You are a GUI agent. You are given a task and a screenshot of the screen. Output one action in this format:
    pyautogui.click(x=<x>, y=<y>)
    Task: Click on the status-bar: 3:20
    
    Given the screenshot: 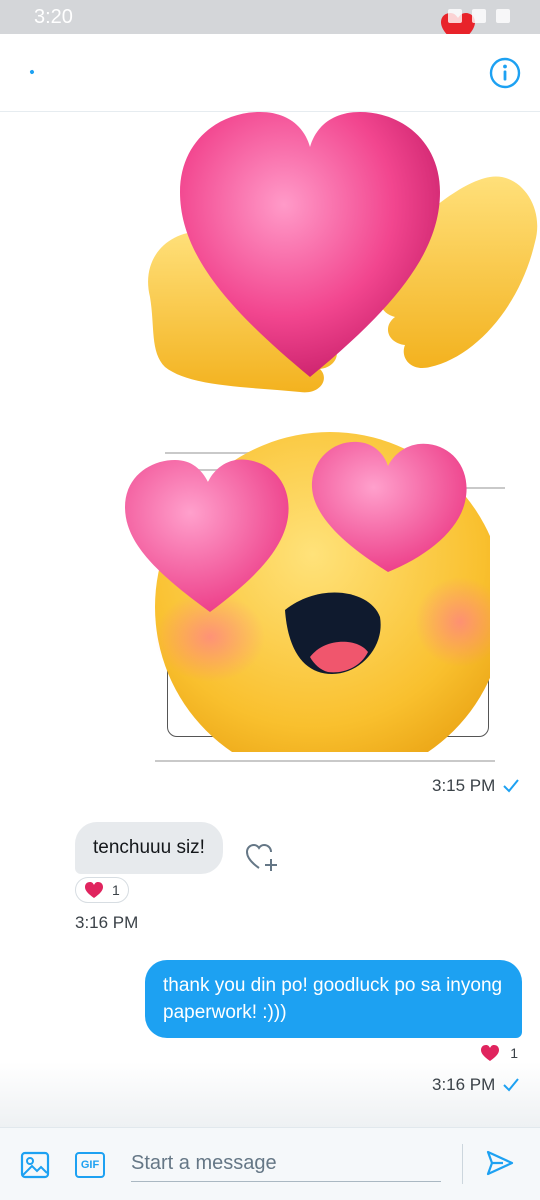 What is the action you would take?
    pyautogui.click(x=270, y=22)
    